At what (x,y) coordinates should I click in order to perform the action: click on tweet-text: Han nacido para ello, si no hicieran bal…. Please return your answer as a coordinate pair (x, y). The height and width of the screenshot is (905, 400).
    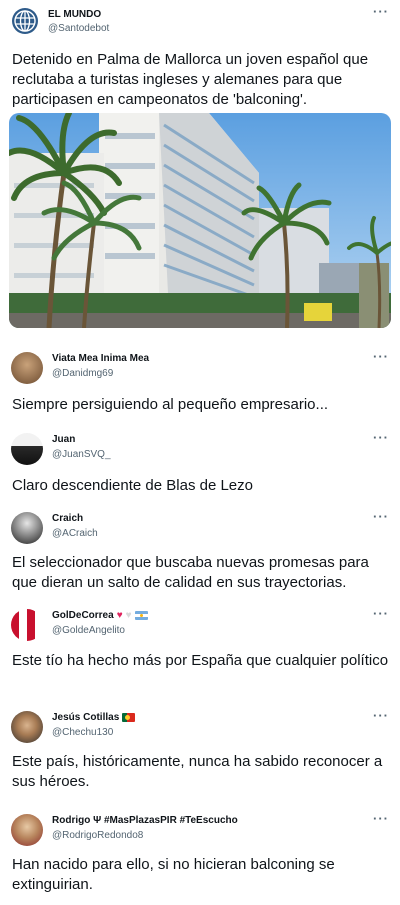
    Looking at the image, I should click on (173, 874).